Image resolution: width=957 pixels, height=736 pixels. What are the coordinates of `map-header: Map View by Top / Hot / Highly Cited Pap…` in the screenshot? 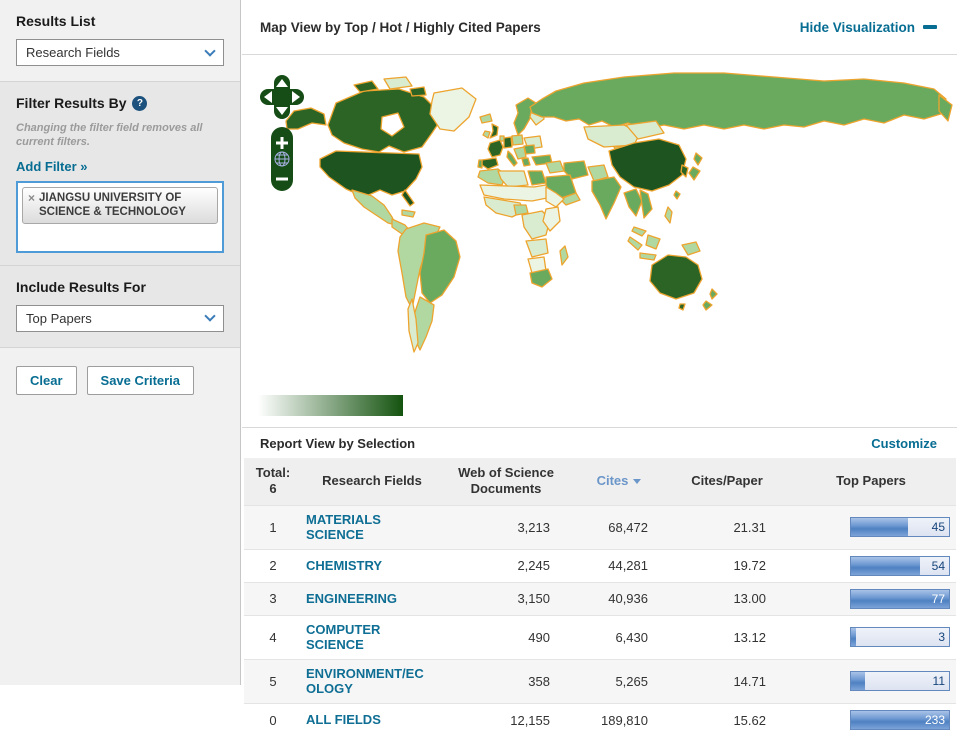 It's located at (599, 27).